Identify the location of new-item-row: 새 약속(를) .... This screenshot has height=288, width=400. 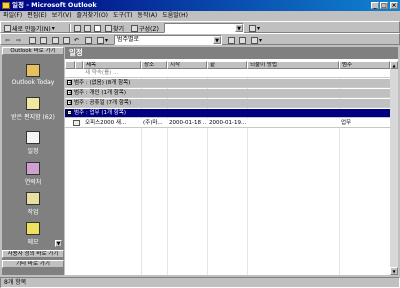
(227, 73).